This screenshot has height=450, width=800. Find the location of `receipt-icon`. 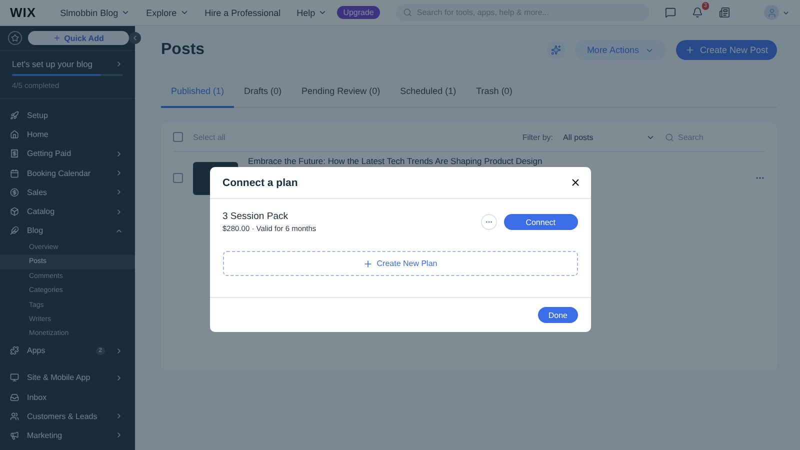

receipt-icon is located at coordinates (14, 153).